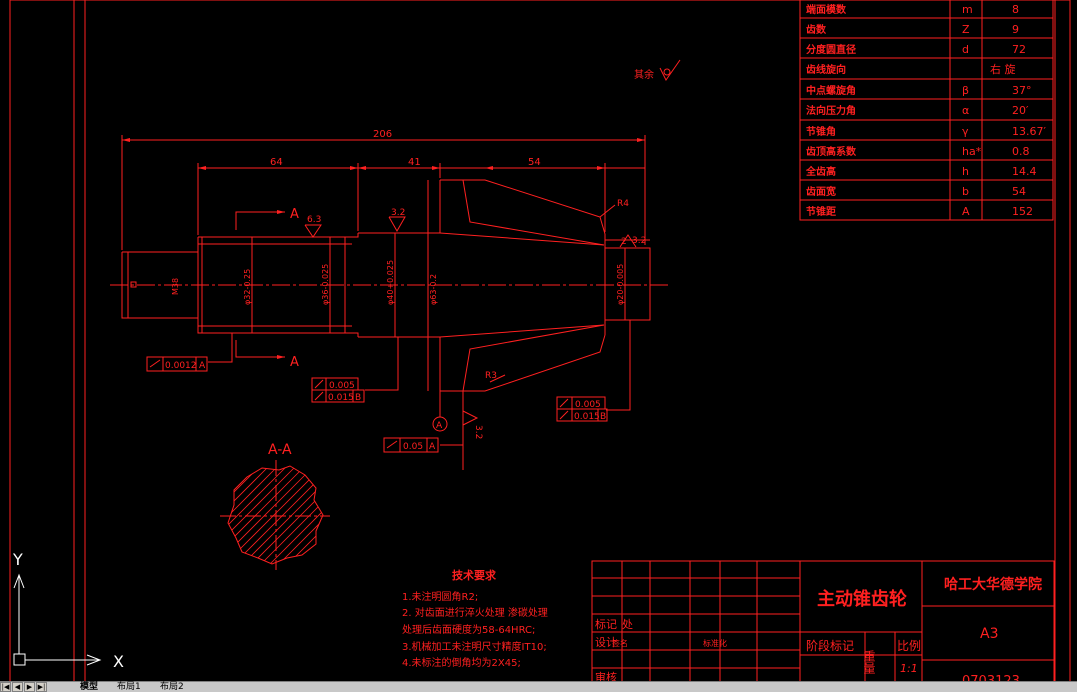  Describe the element at coordinates (440, 596) in the screenshot. I see `tech-req-line-1: 1.未注明圆角R2;` at that location.